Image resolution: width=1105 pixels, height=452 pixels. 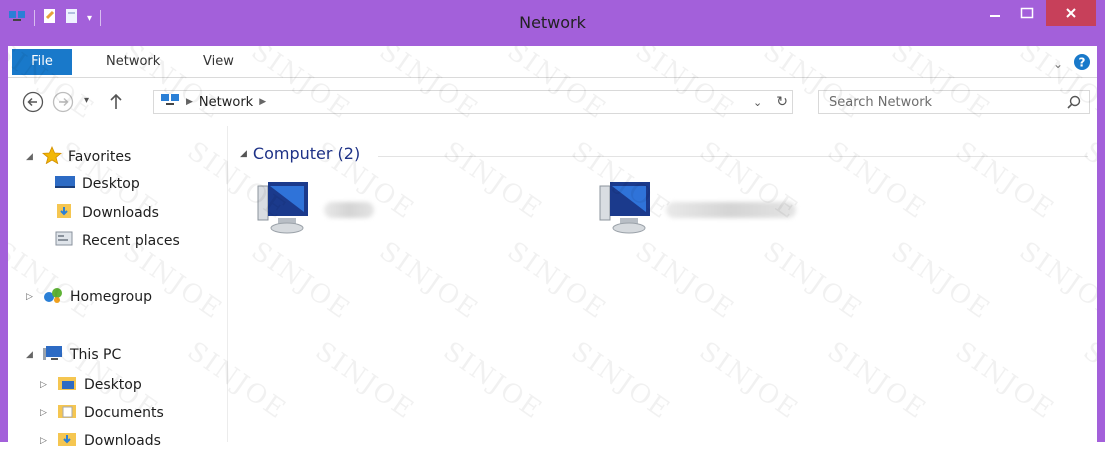 What do you see at coordinates (995, 13) in the screenshot?
I see `minimize-button` at bounding box center [995, 13].